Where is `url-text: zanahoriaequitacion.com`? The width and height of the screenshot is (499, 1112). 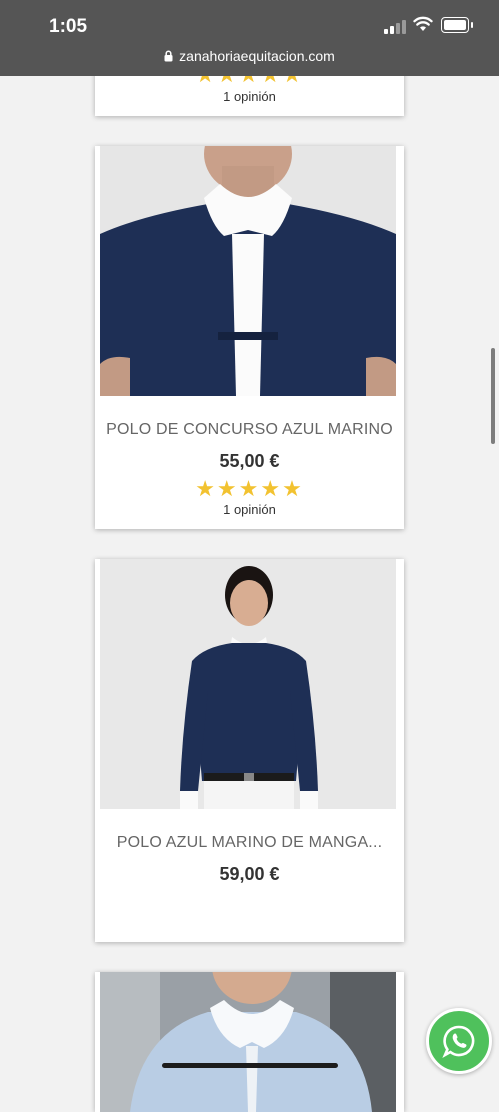
url-text: zanahoriaequitacion.com is located at coordinates (257, 56).